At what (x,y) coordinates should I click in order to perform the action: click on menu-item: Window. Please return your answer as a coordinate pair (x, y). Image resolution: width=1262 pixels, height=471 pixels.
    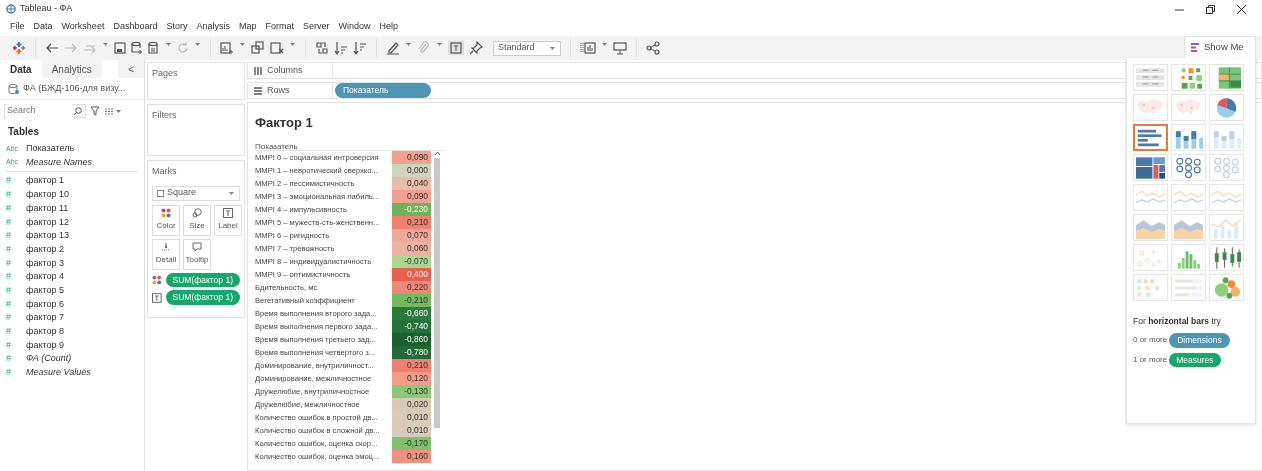
    Looking at the image, I should click on (354, 27).